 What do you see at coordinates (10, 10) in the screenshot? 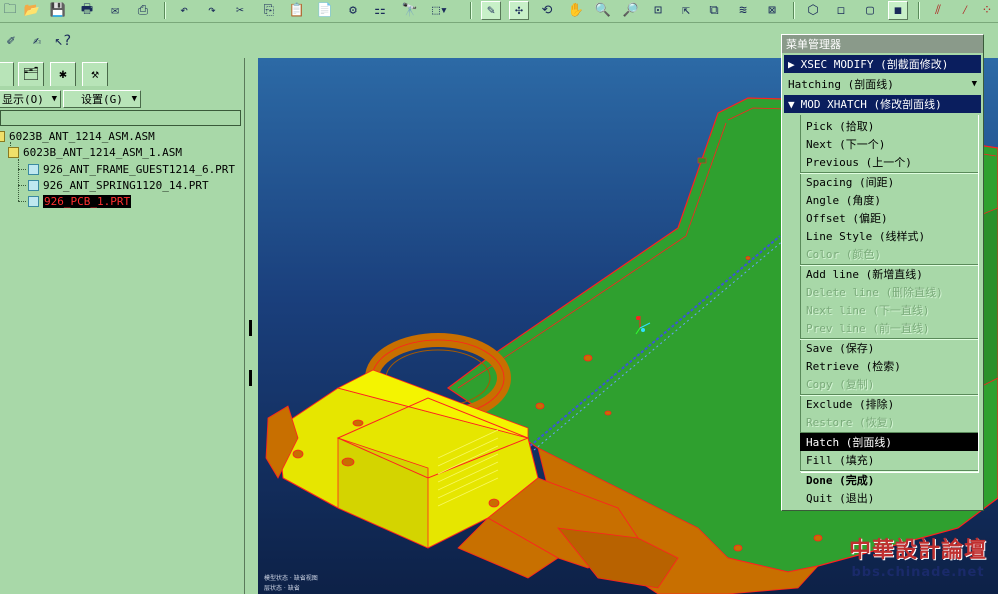
I see `folder-icon: 🗀` at bounding box center [10, 10].